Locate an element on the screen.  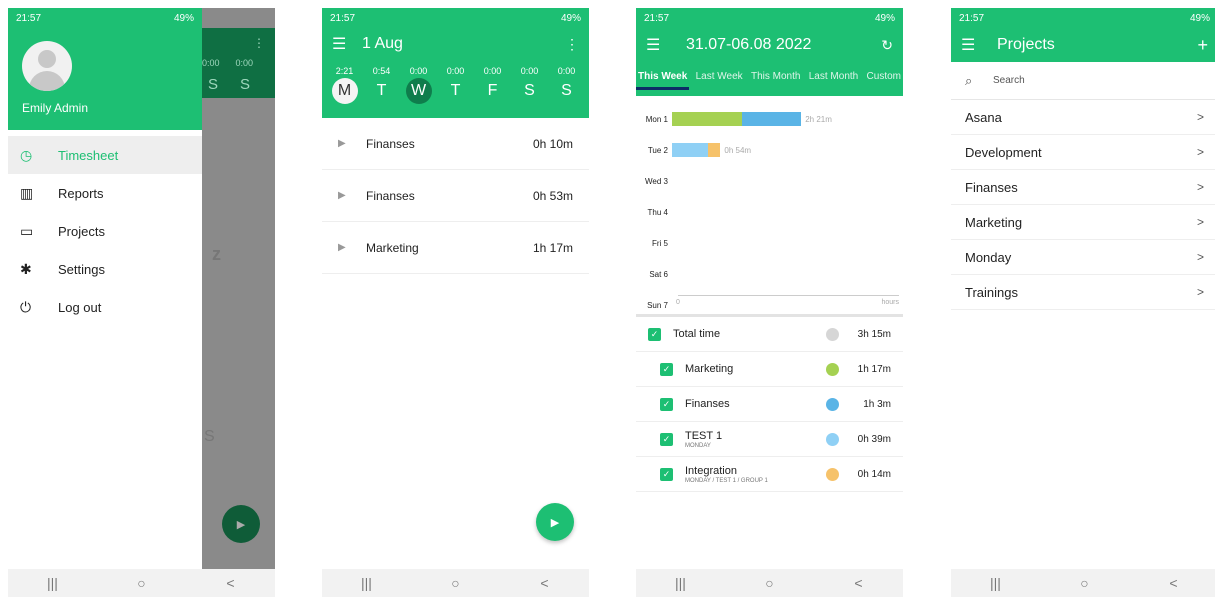
category-label: Fri 5 is located at coordinates (660, 243).